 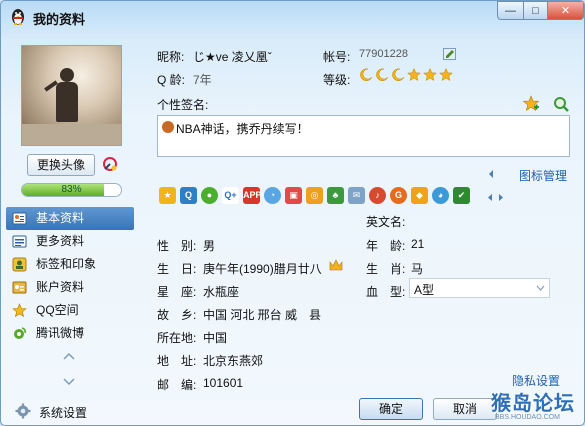 What do you see at coordinates (391, 409) in the screenshot?
I see `ok-button: 确定` at bounding box center [391, 409].